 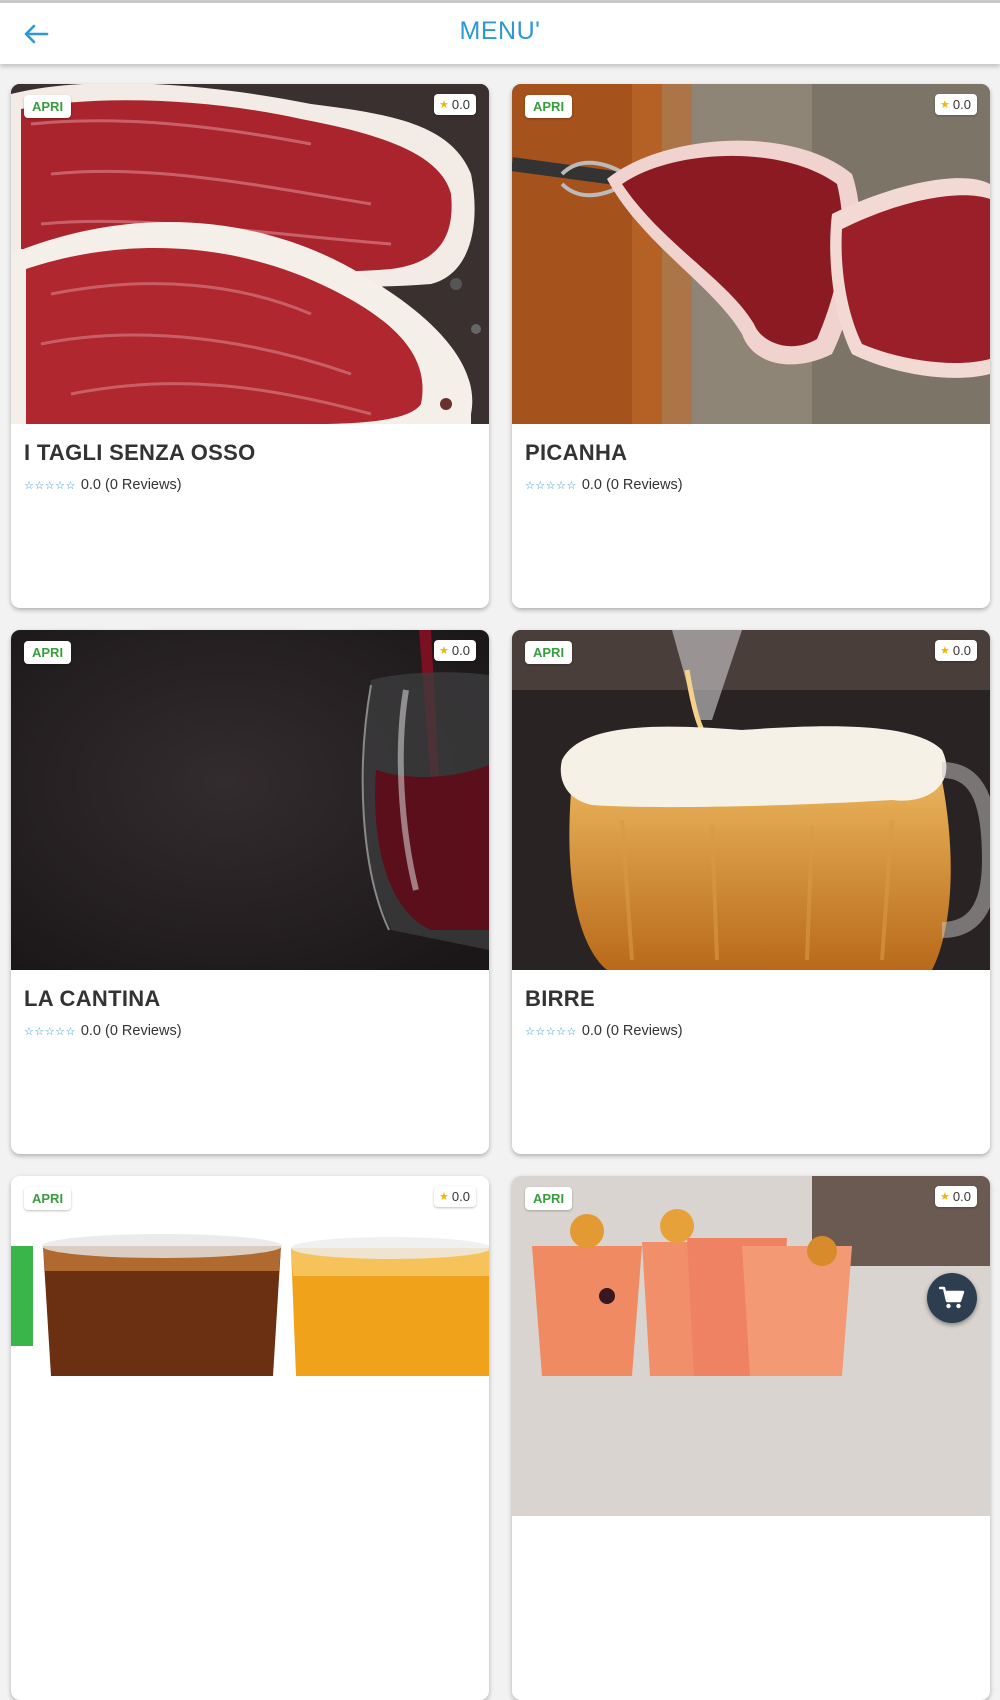 I want to click on category-name: PICANHA, so click(x=576, y=452).